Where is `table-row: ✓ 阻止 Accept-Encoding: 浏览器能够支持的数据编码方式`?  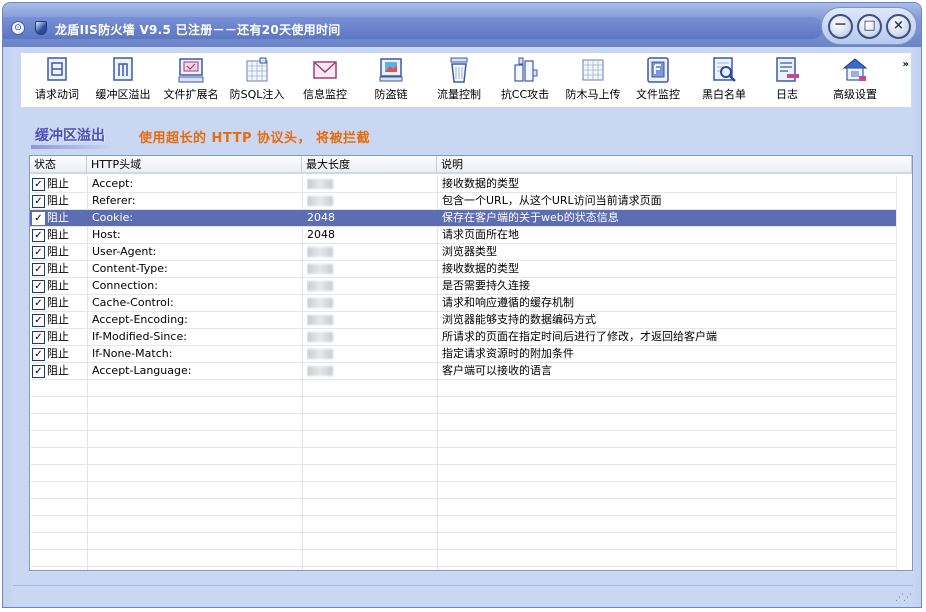 table-row: ✓ 阻止 Accept-Encoding: 浏览器能够支持的数据编码方式 is located at coordinates (463, 320).